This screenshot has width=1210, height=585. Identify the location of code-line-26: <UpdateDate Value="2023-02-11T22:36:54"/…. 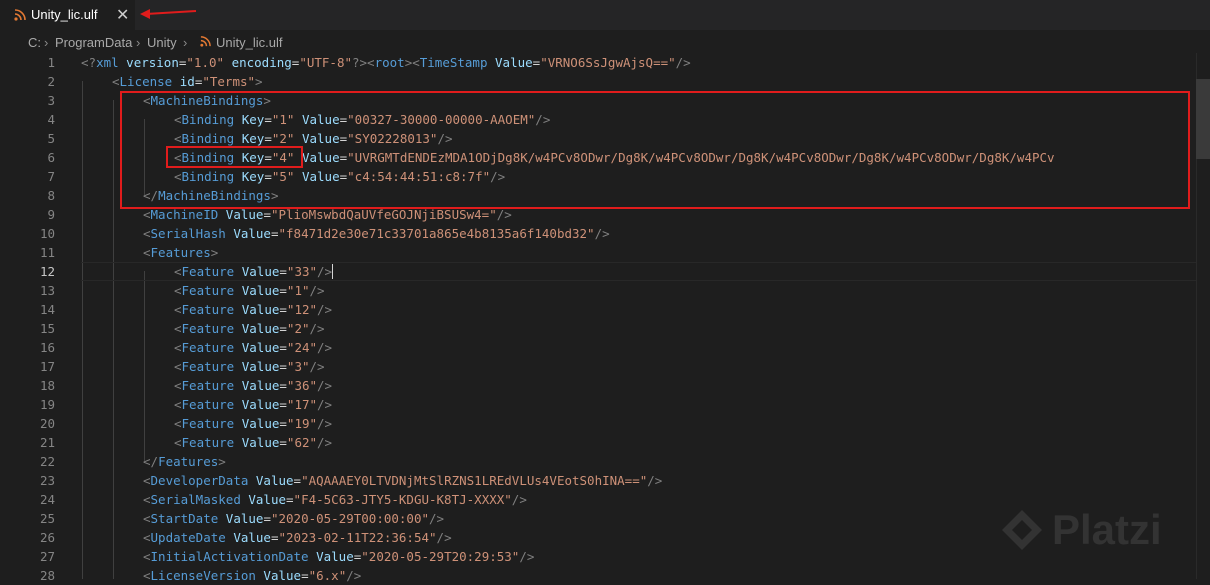
(297, 537).